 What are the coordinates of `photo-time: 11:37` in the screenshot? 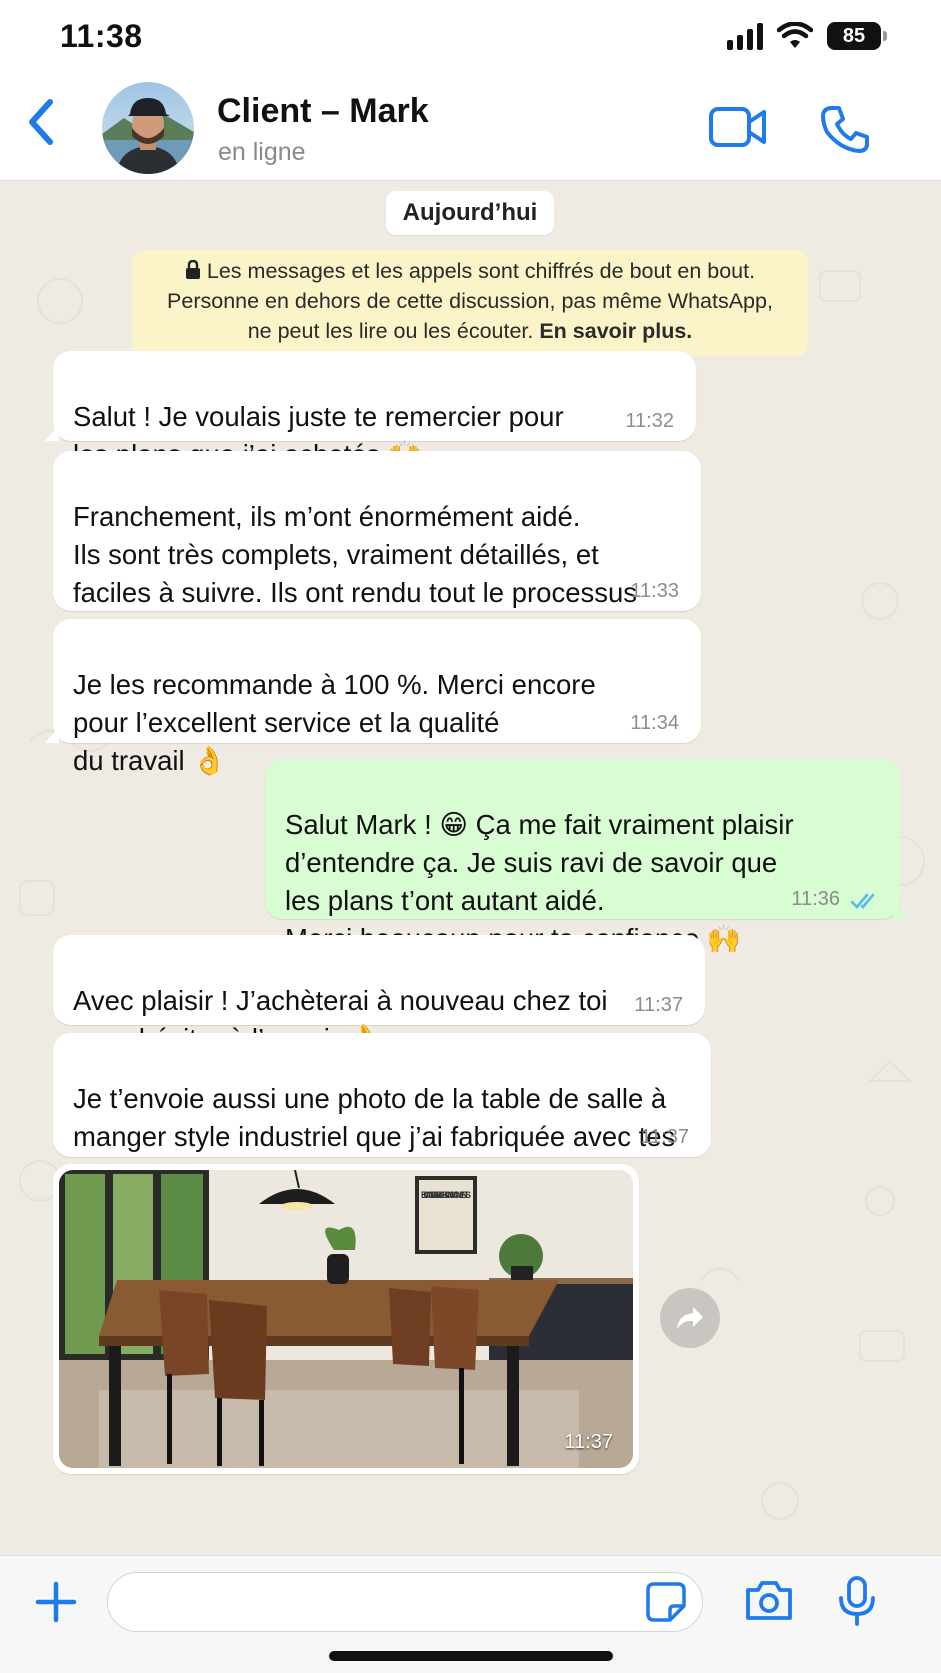 It's located at (588, 1442).